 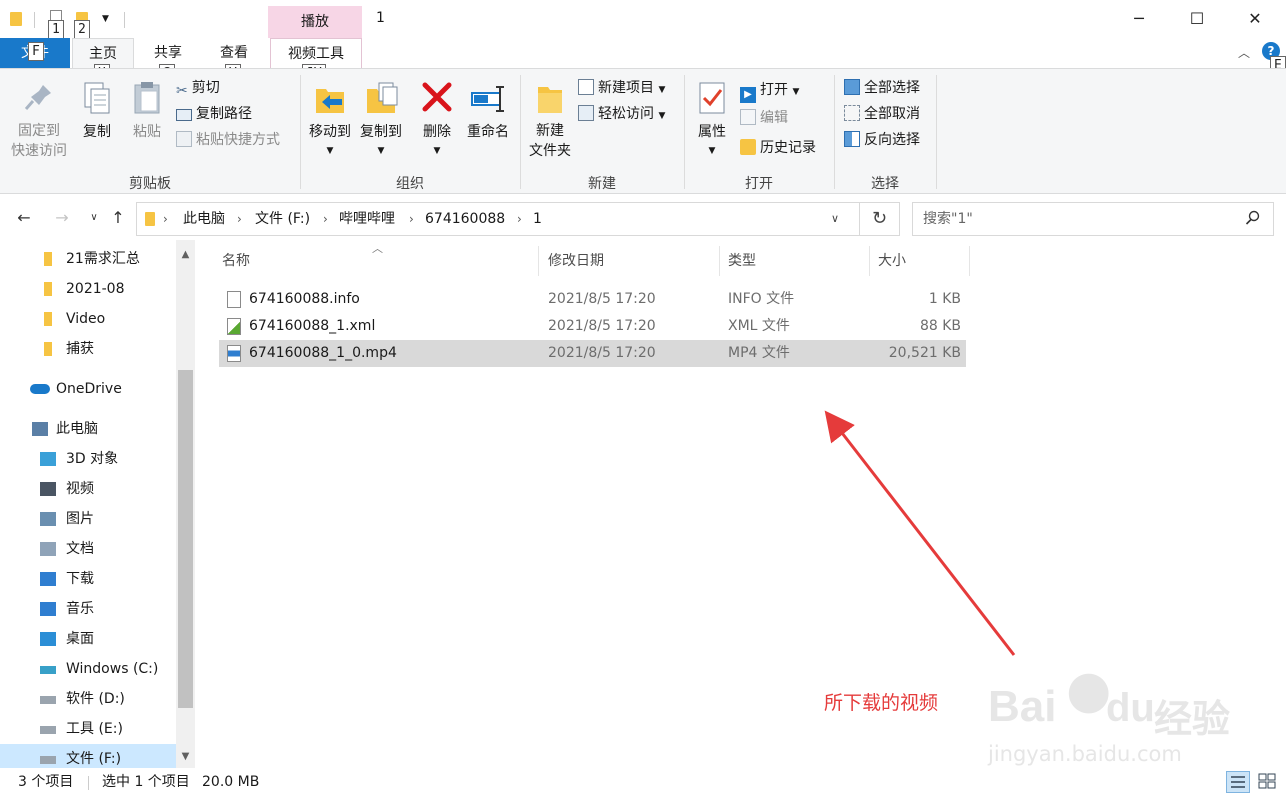 I want to click on nav-item: 下载, so click(x=88, y=579).